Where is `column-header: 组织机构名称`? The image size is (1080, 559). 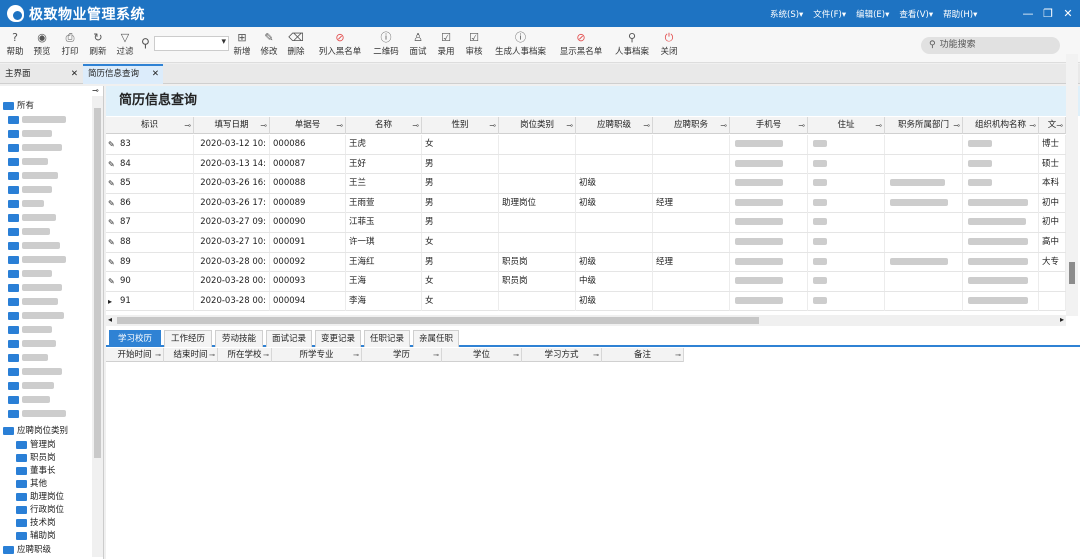 column-header: 组织机构名称 is located at coordinates (1001, 125).